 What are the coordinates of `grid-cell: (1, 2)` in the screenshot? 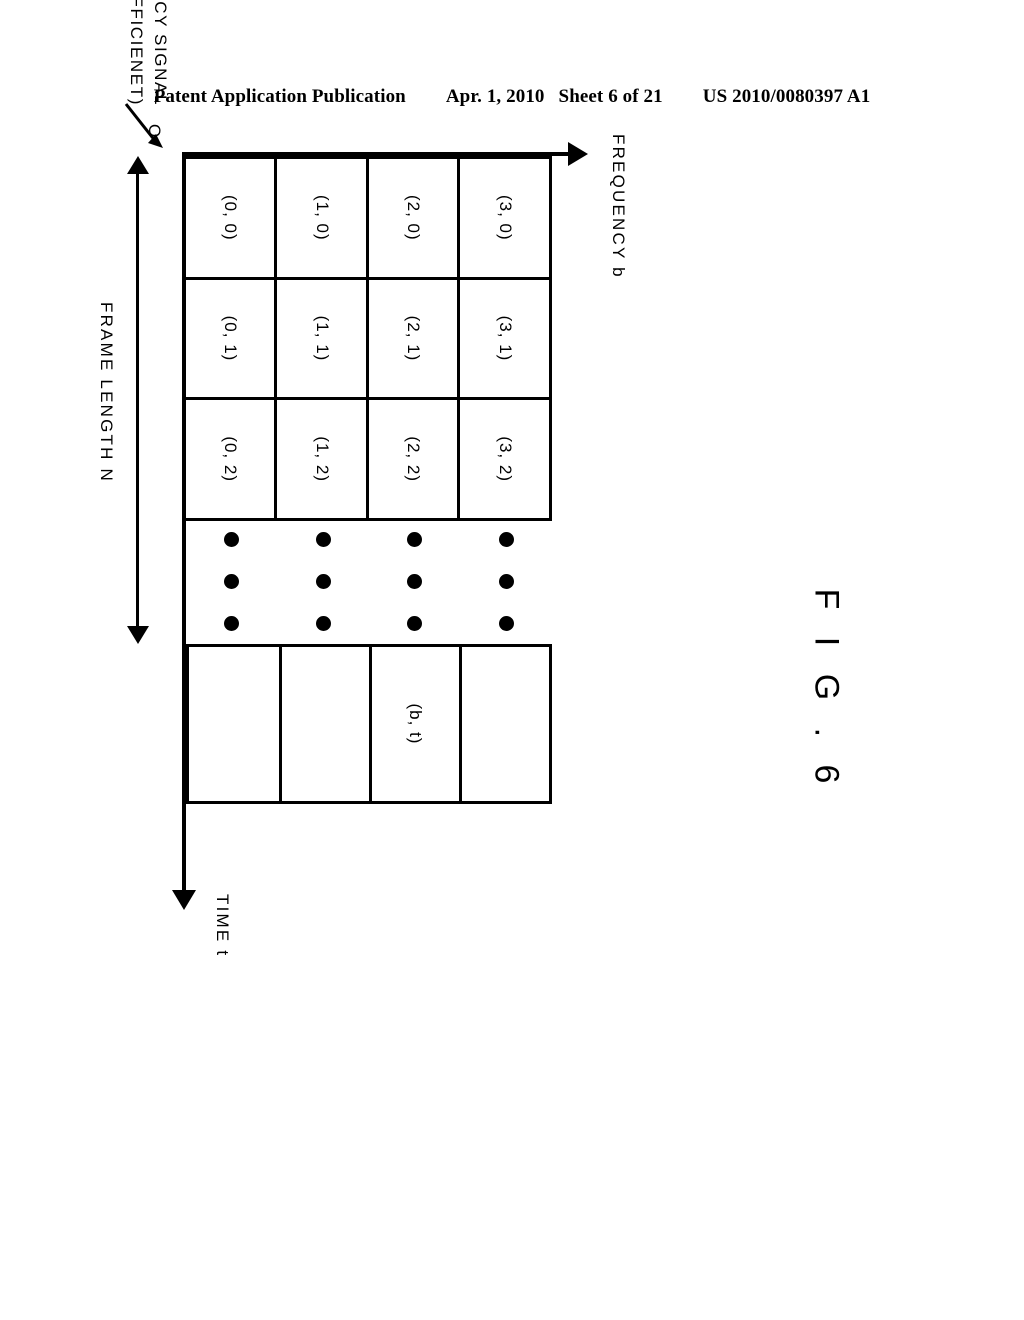 It's located at (320, 460).